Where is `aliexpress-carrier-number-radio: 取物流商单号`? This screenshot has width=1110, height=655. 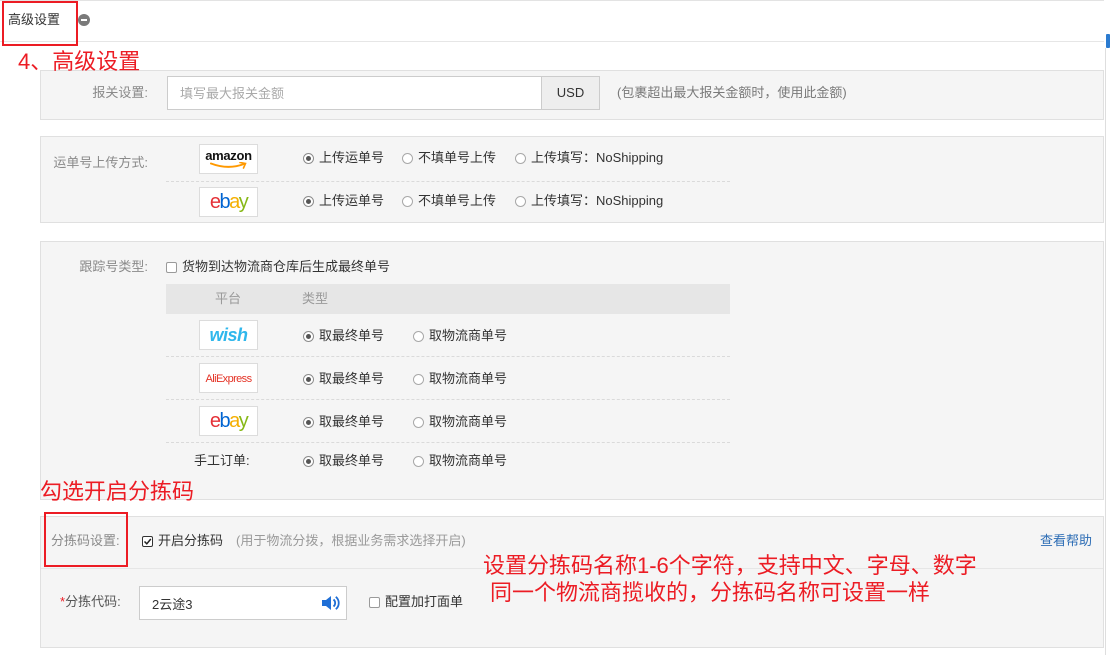
aliexpress-carrier-number-radio: 取物流商单号 is located at coordinates (460, 379).